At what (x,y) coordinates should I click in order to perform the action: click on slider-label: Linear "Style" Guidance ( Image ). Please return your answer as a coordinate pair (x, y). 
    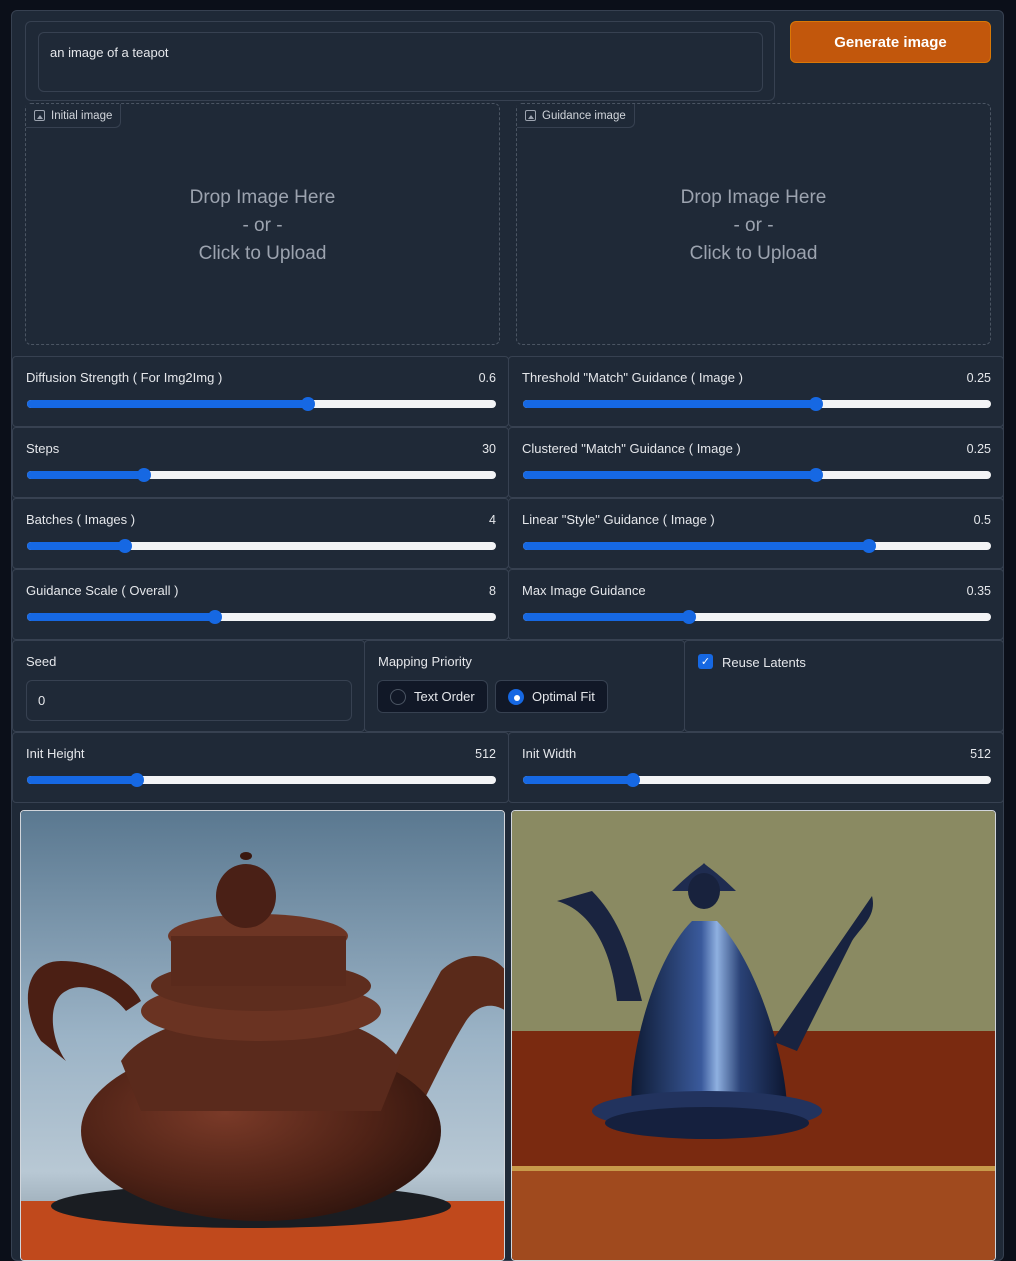
    Looking at the image, I should click on (618, 519).